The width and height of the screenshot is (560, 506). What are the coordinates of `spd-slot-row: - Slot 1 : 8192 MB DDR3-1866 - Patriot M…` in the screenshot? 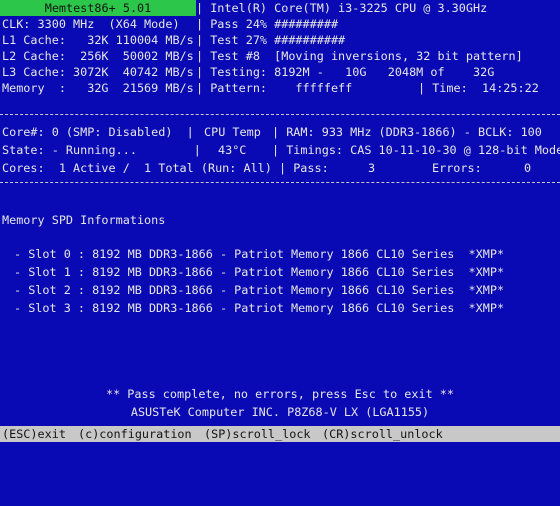 It's located at (280, 272).